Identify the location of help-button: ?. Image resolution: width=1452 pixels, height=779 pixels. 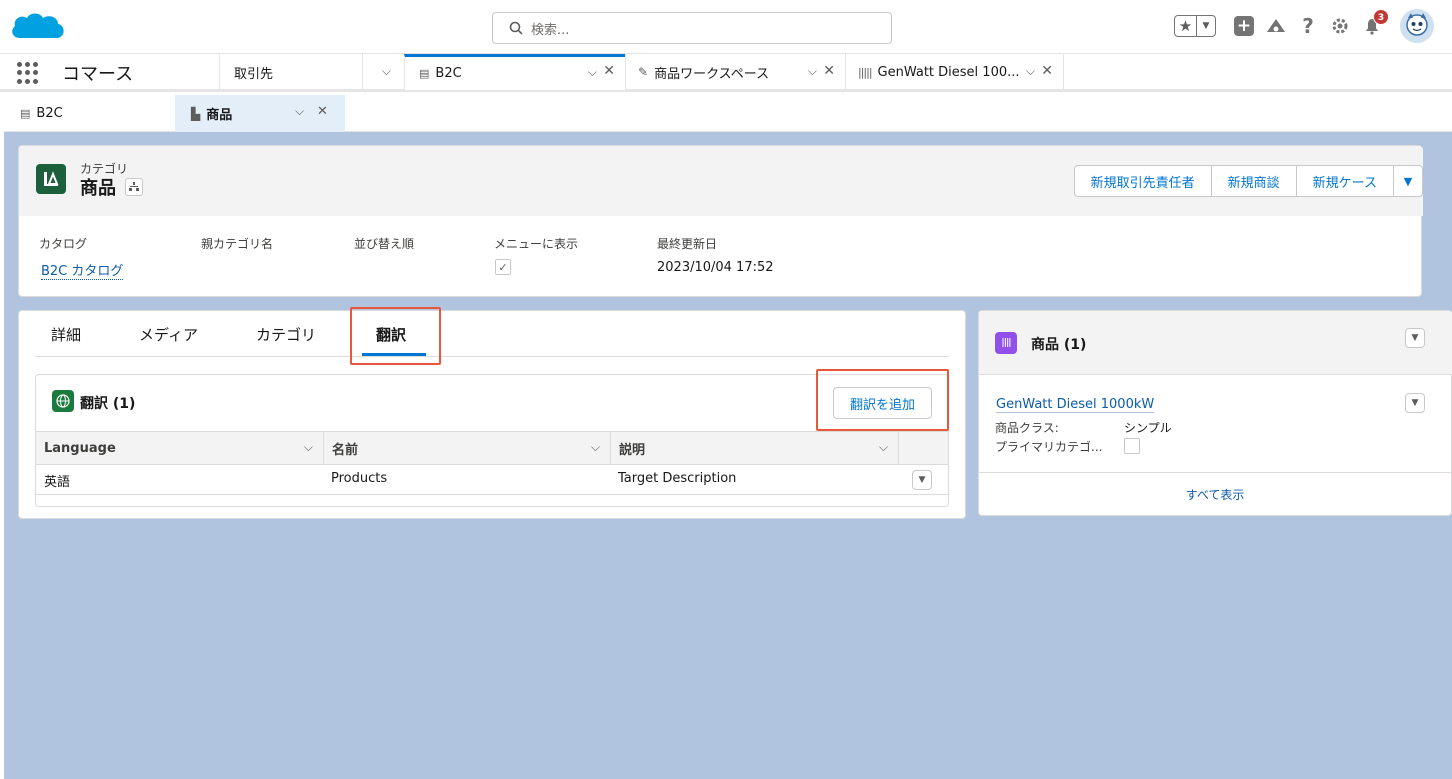
(1308, 26).